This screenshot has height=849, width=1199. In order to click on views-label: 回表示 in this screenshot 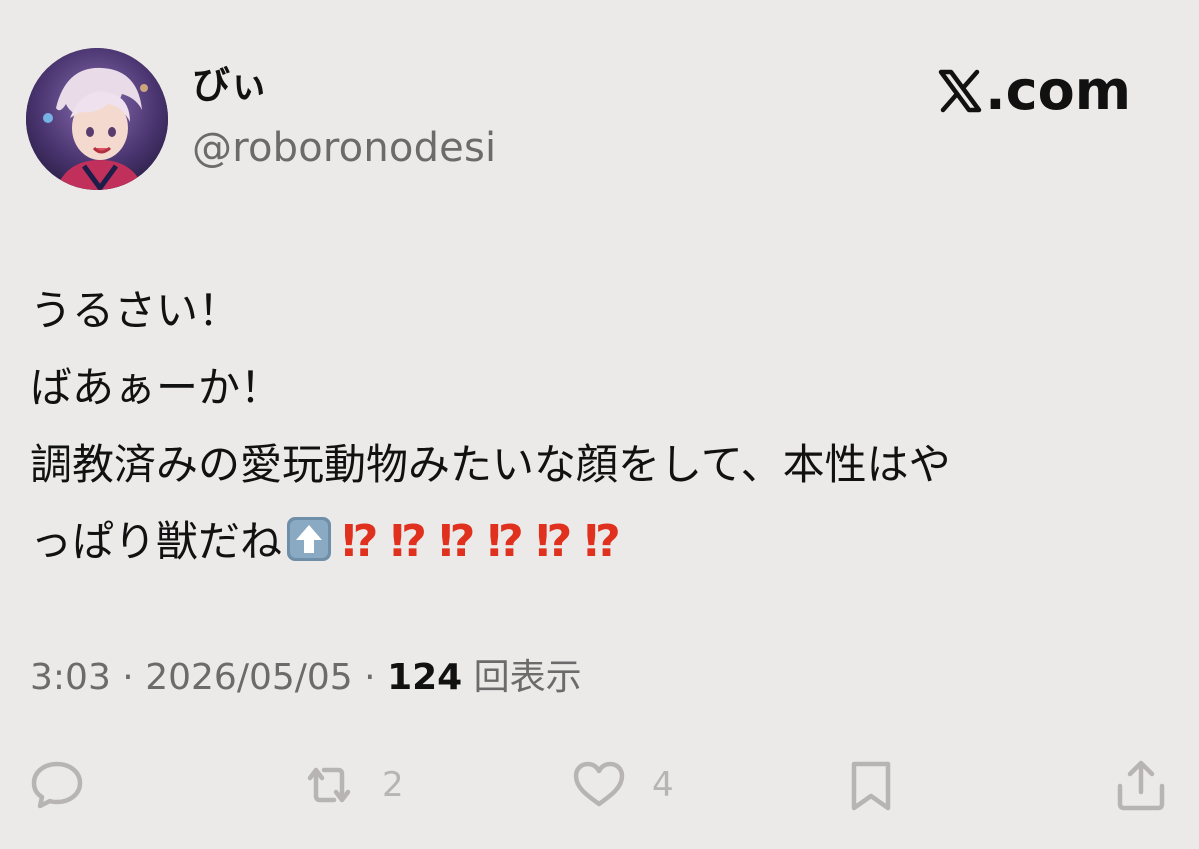, I will do `click(527, 677)`.